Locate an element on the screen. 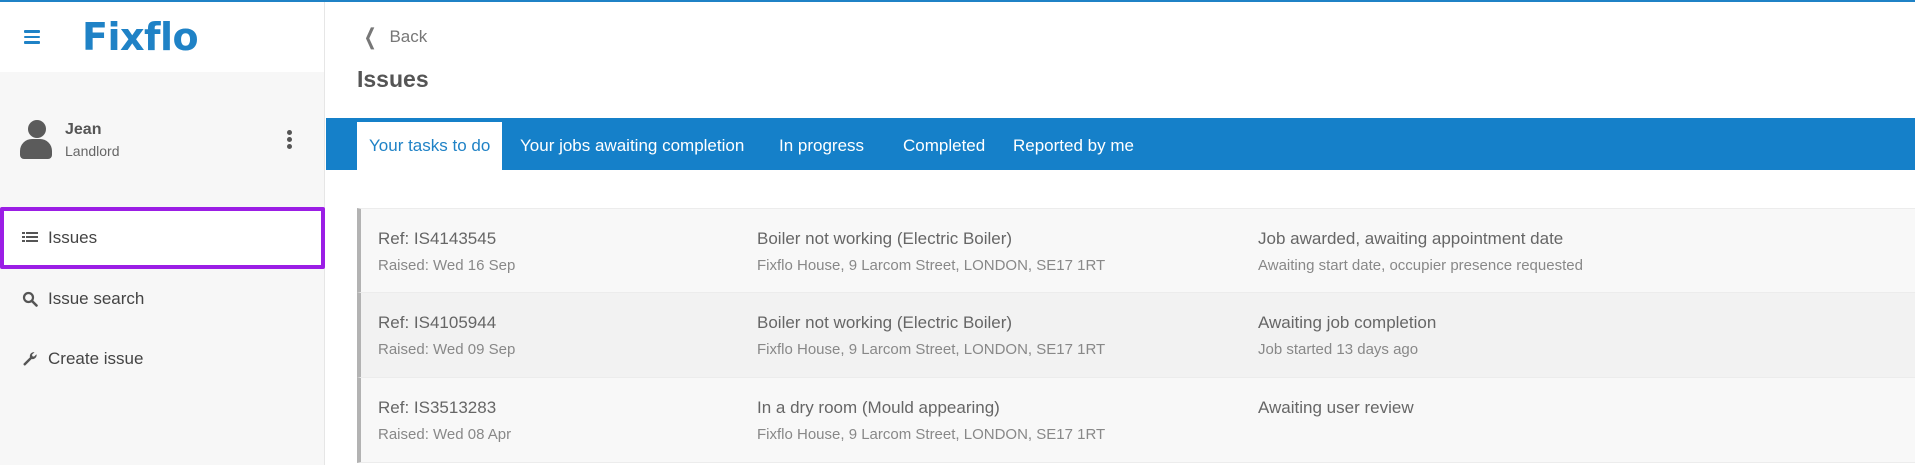  sidebar-item-create-issue: Create issue is located at coordinates (162, 359).